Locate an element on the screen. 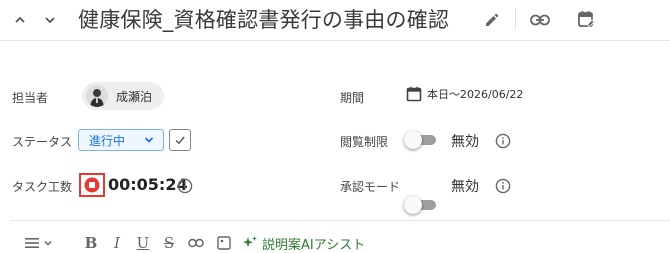 This screenshot has width=670, height=253. page-title: 健康保険_資格確認書発行の事由の確認 is located at coordinates (264, 20).